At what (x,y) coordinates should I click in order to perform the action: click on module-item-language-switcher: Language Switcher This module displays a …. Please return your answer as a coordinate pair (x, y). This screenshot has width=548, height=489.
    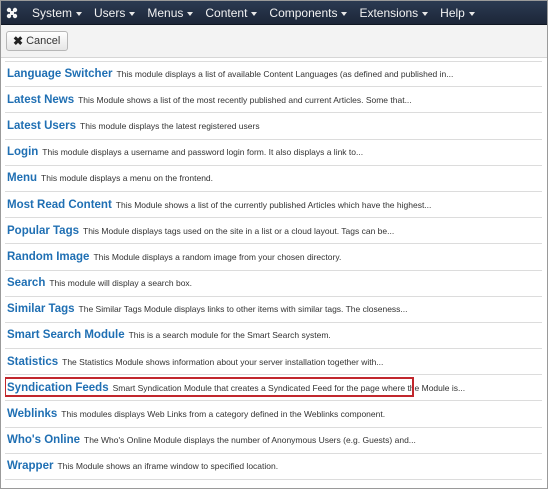
    Looking at the image, I should click on (273, 74).